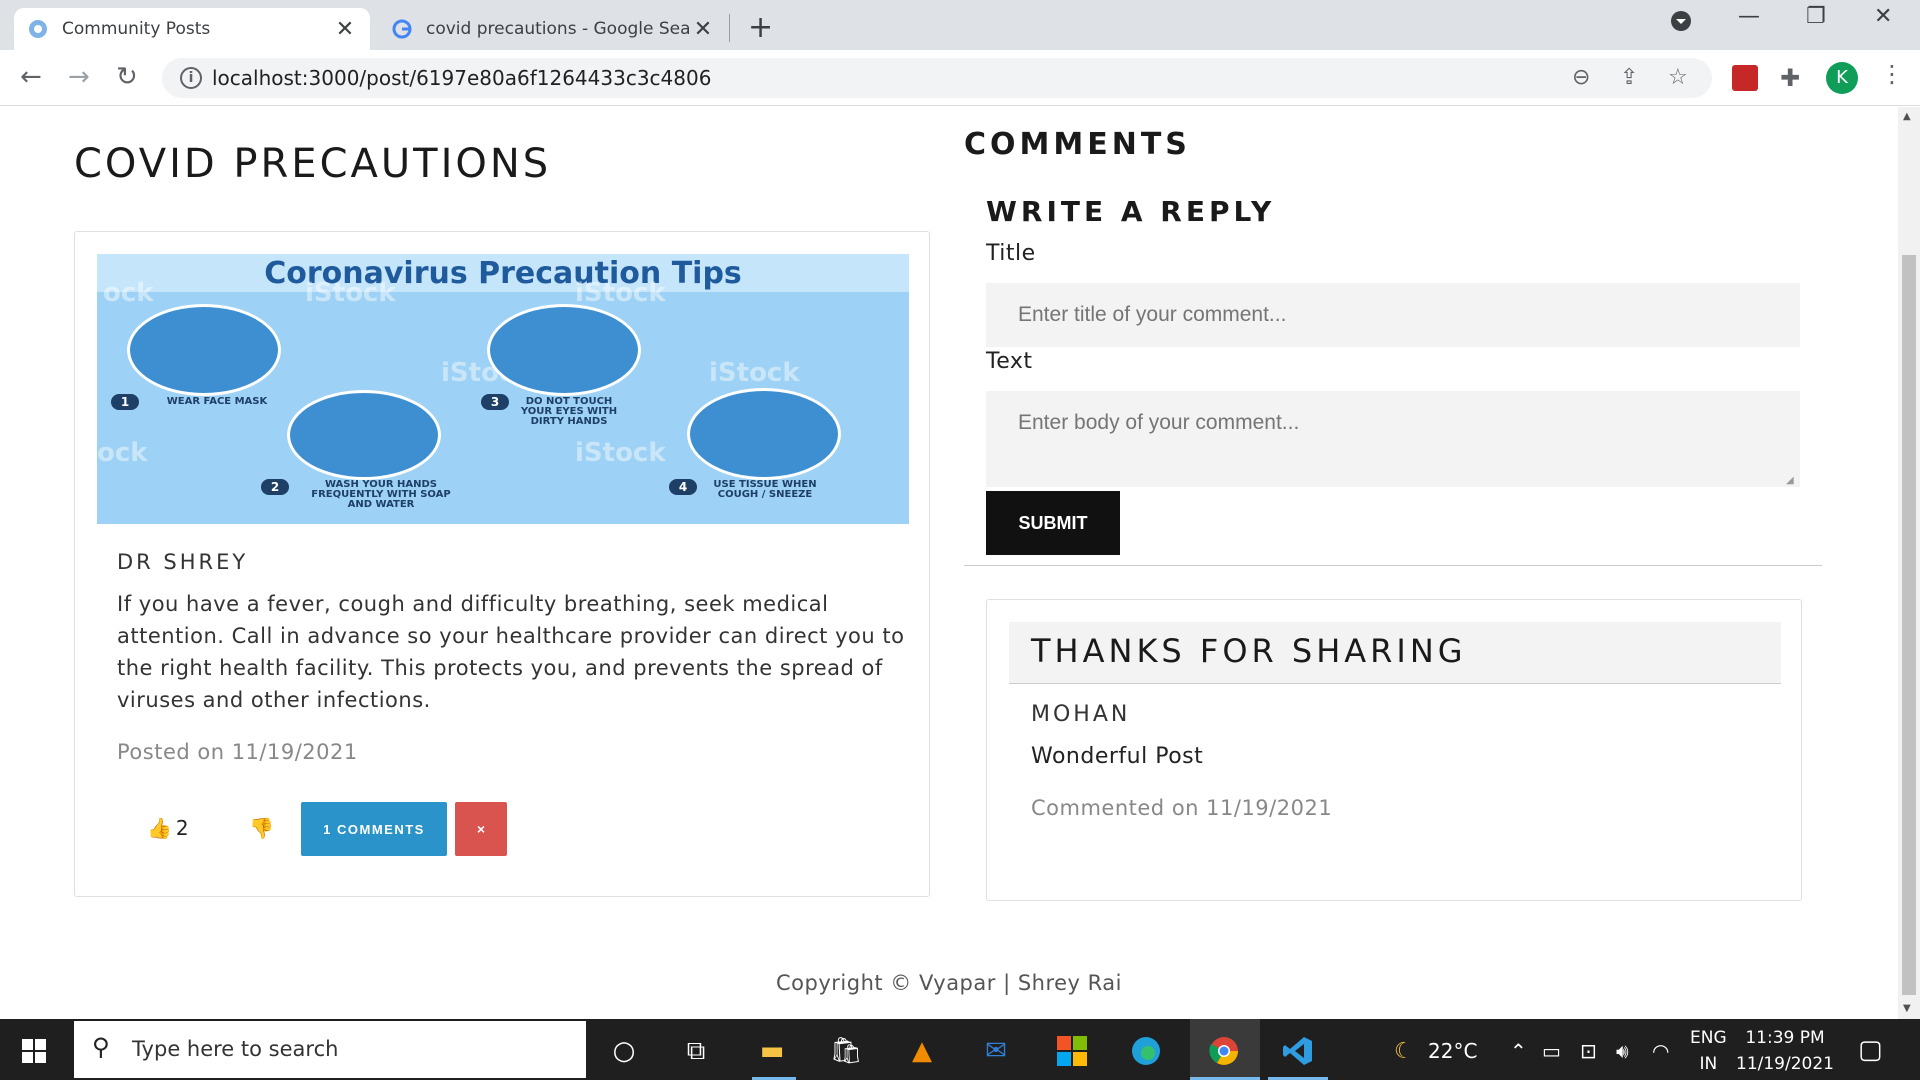 The width and height of the screenshot is (1920, 1080). What do you see at coordinates (1629, 77) in the screenshot?
I see `share-icon: ⇪` at bounding box center [1629, 77].